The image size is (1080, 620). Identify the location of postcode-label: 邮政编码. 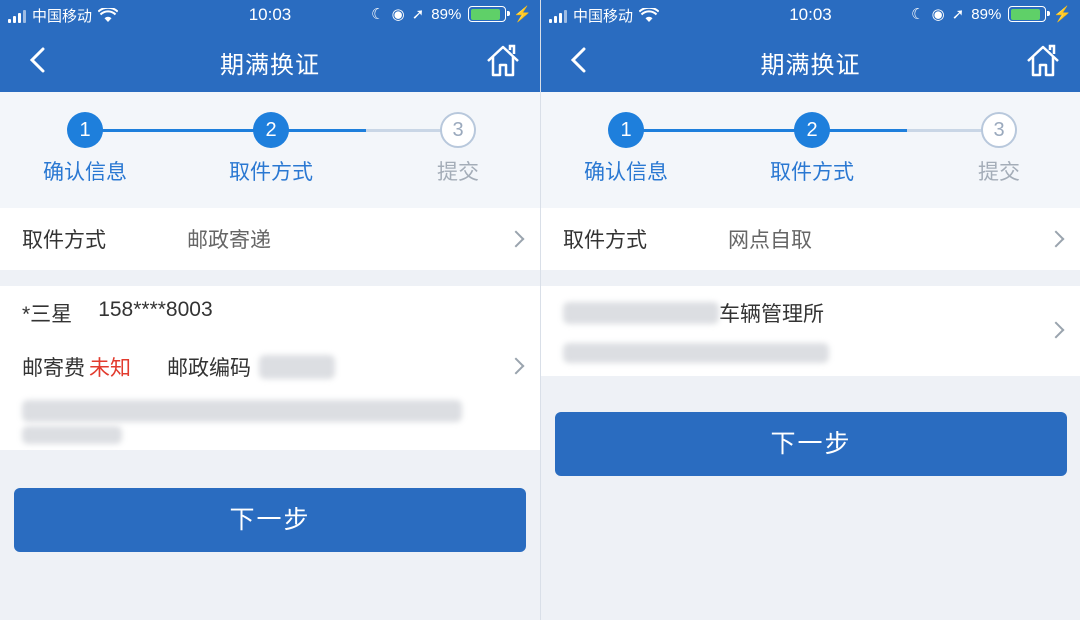
(209, 368).